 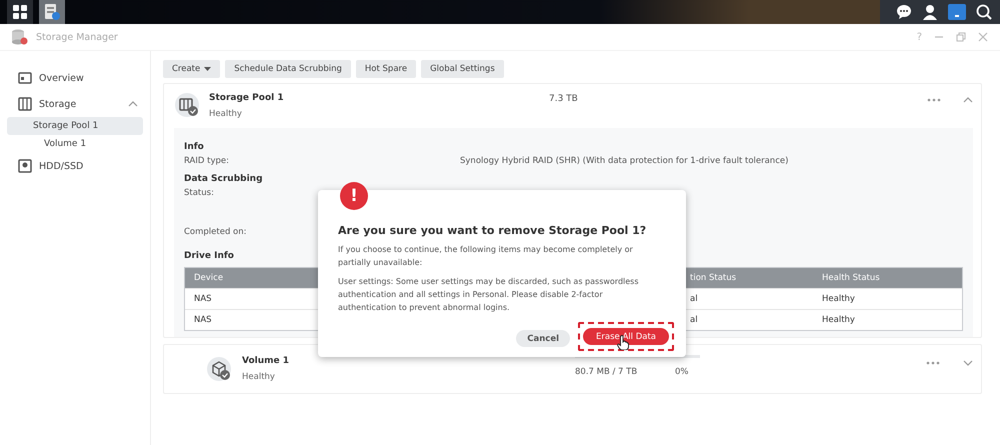 What do you see at coordinates (199, 194) in the screenshot?
I see `field-label: Status:` at bounding box center [199, 194].